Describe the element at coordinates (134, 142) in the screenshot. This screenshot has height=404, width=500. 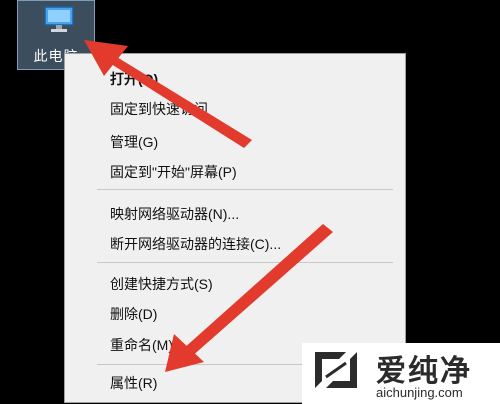
I see `menu-item-manage: 管理(G)` at that location.